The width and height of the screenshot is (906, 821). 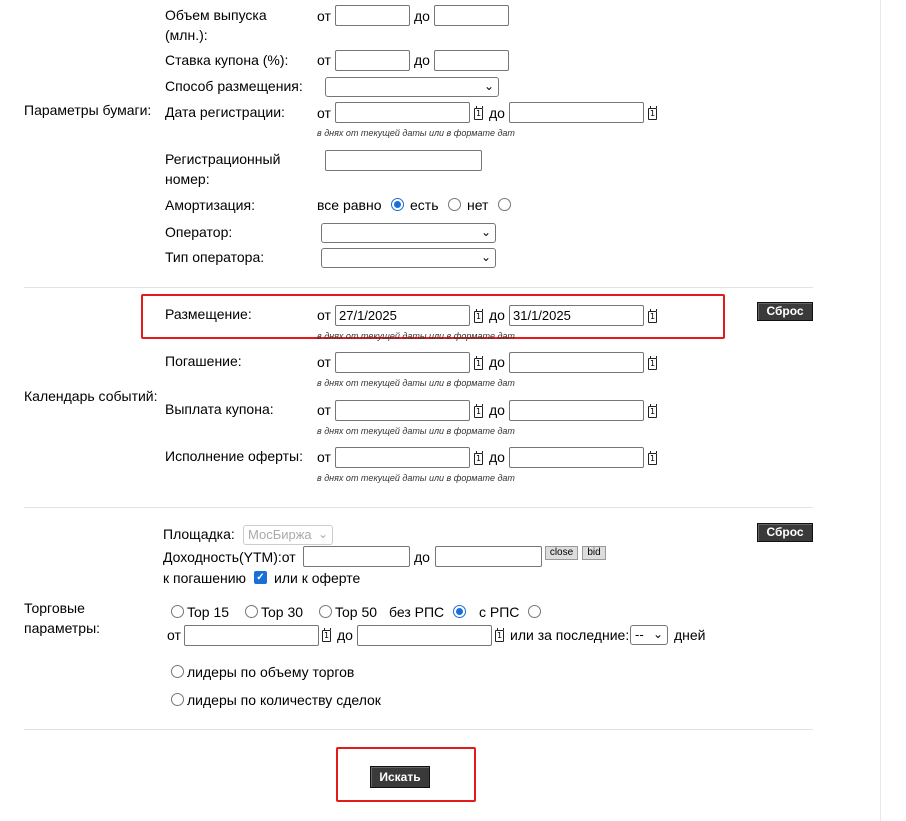 What do you see at coordinates (561, 553) in the screenshot?
I see `close-button: close` at bounding box center [561, 553].